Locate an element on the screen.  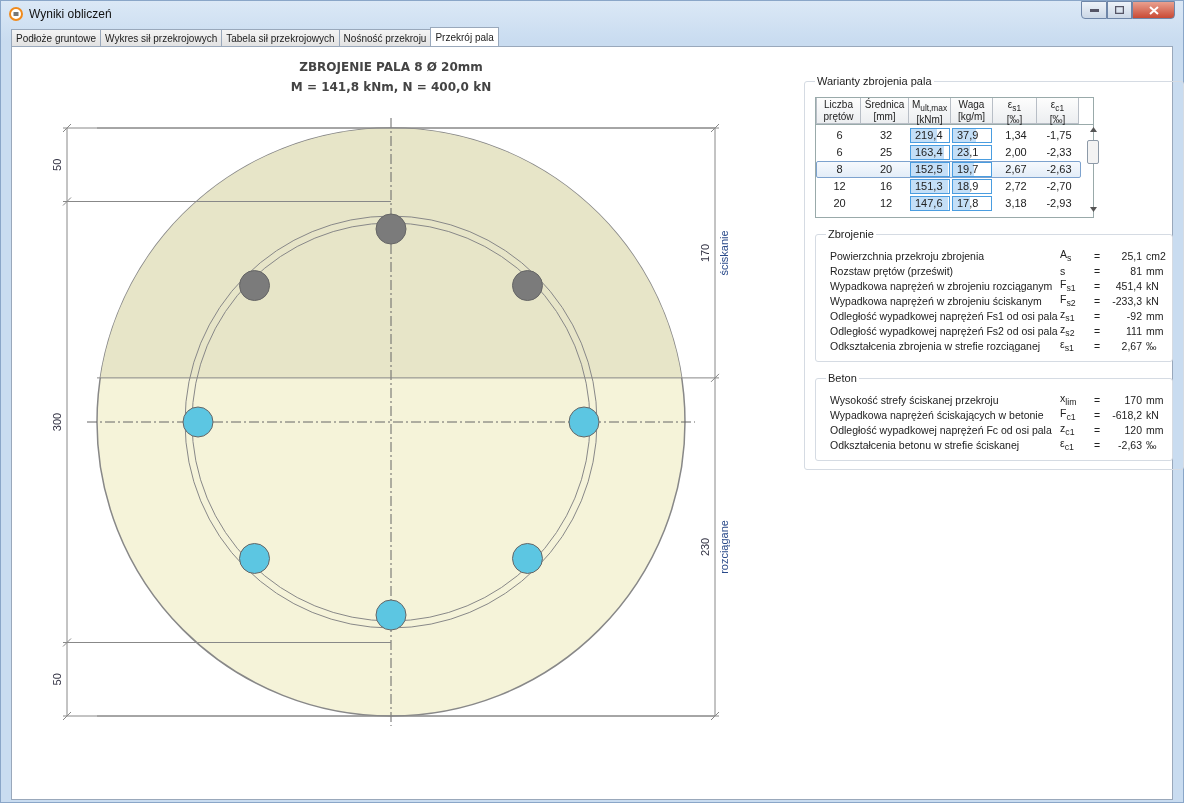
drawing-title: ZBROJENIE PALA 8 Ø 20mm is located at coordinates (391, 67).